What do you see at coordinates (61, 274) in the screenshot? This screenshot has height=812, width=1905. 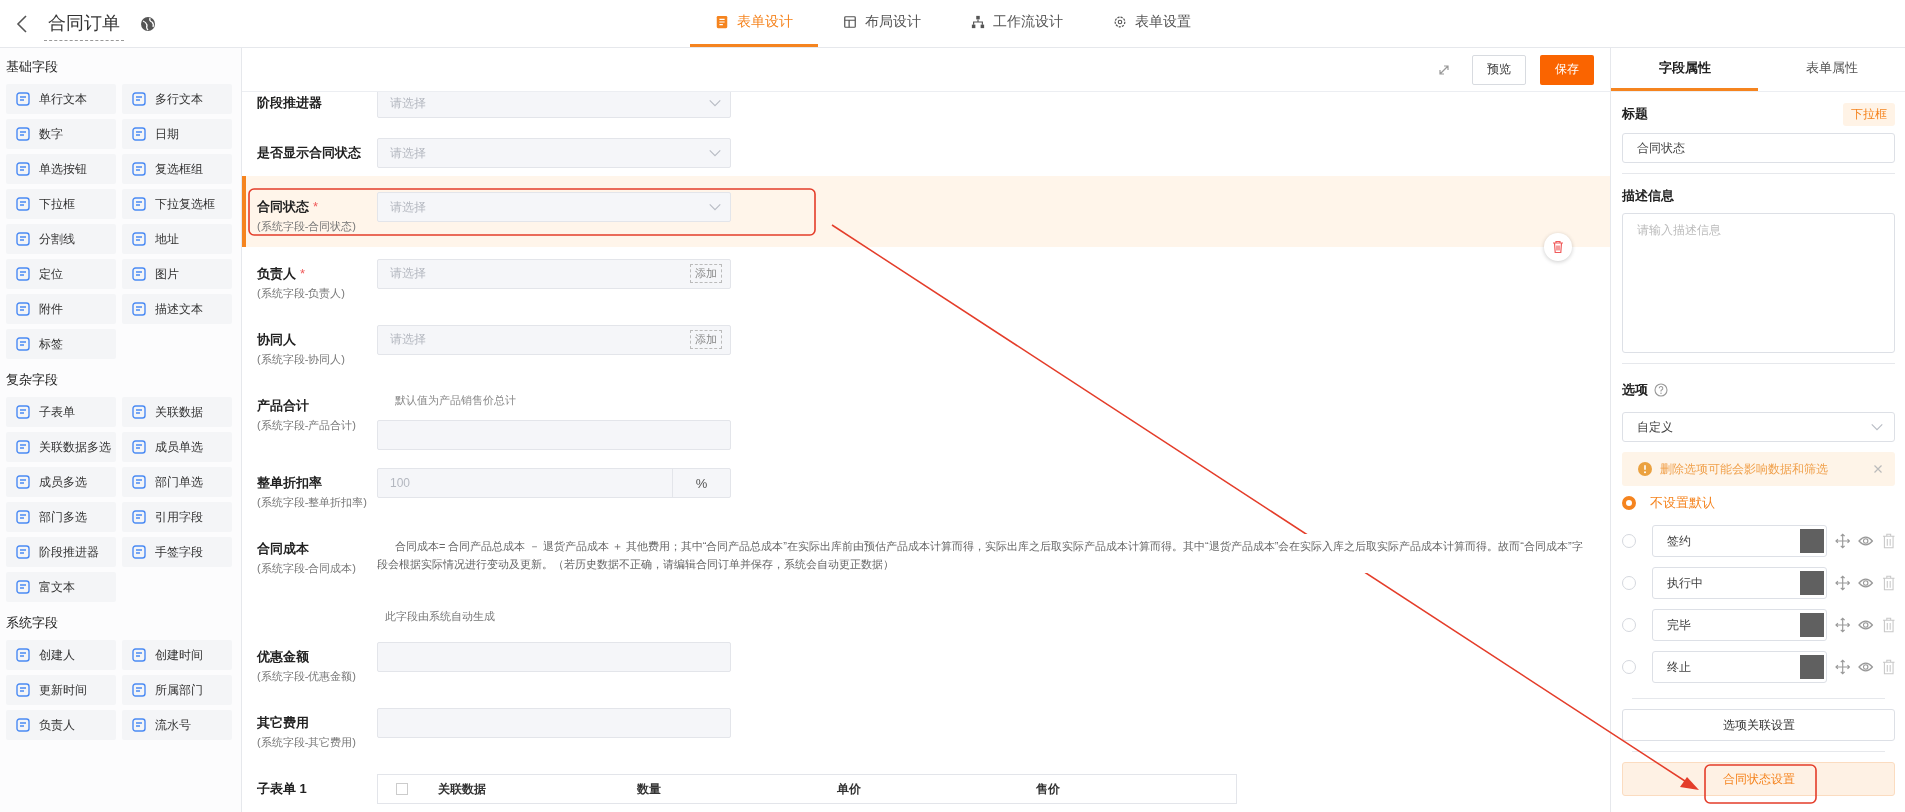 I see `field-type-item: 定位` at bounding box center [61, 274].